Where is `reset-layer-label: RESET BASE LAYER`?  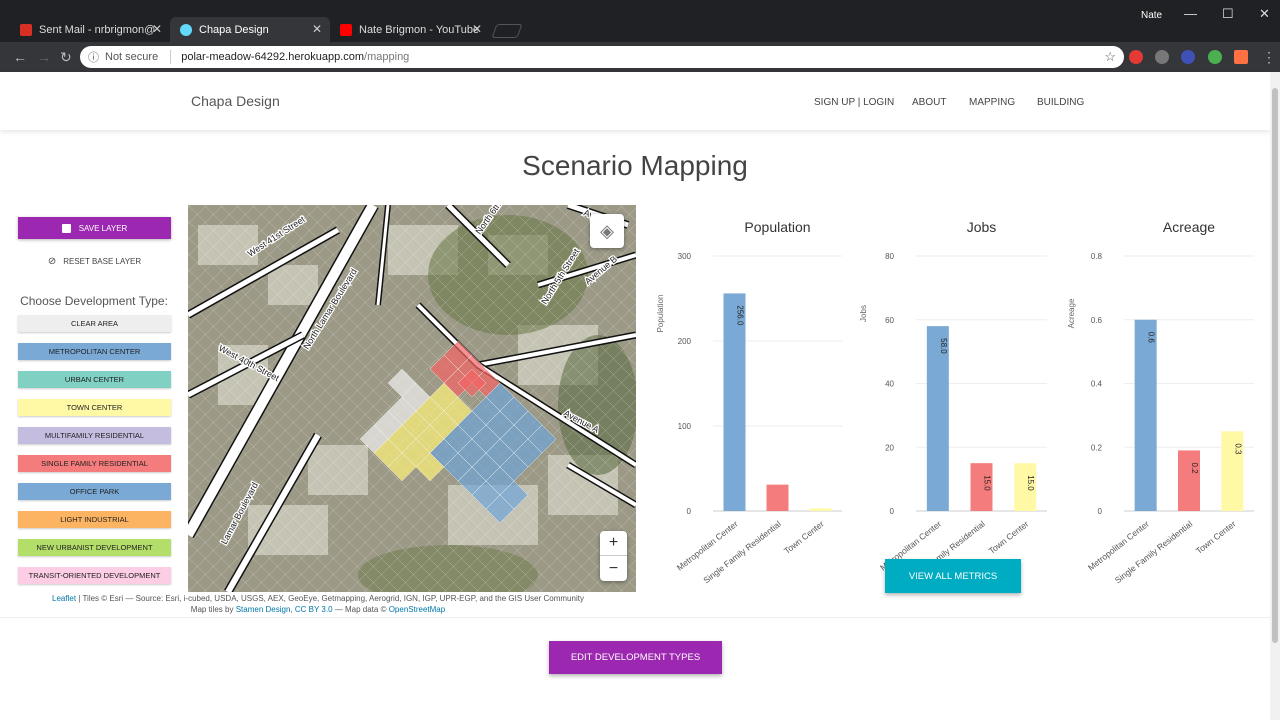
reset-layer-label: RESET BASE LAYER is located at coordinates (102, 261).